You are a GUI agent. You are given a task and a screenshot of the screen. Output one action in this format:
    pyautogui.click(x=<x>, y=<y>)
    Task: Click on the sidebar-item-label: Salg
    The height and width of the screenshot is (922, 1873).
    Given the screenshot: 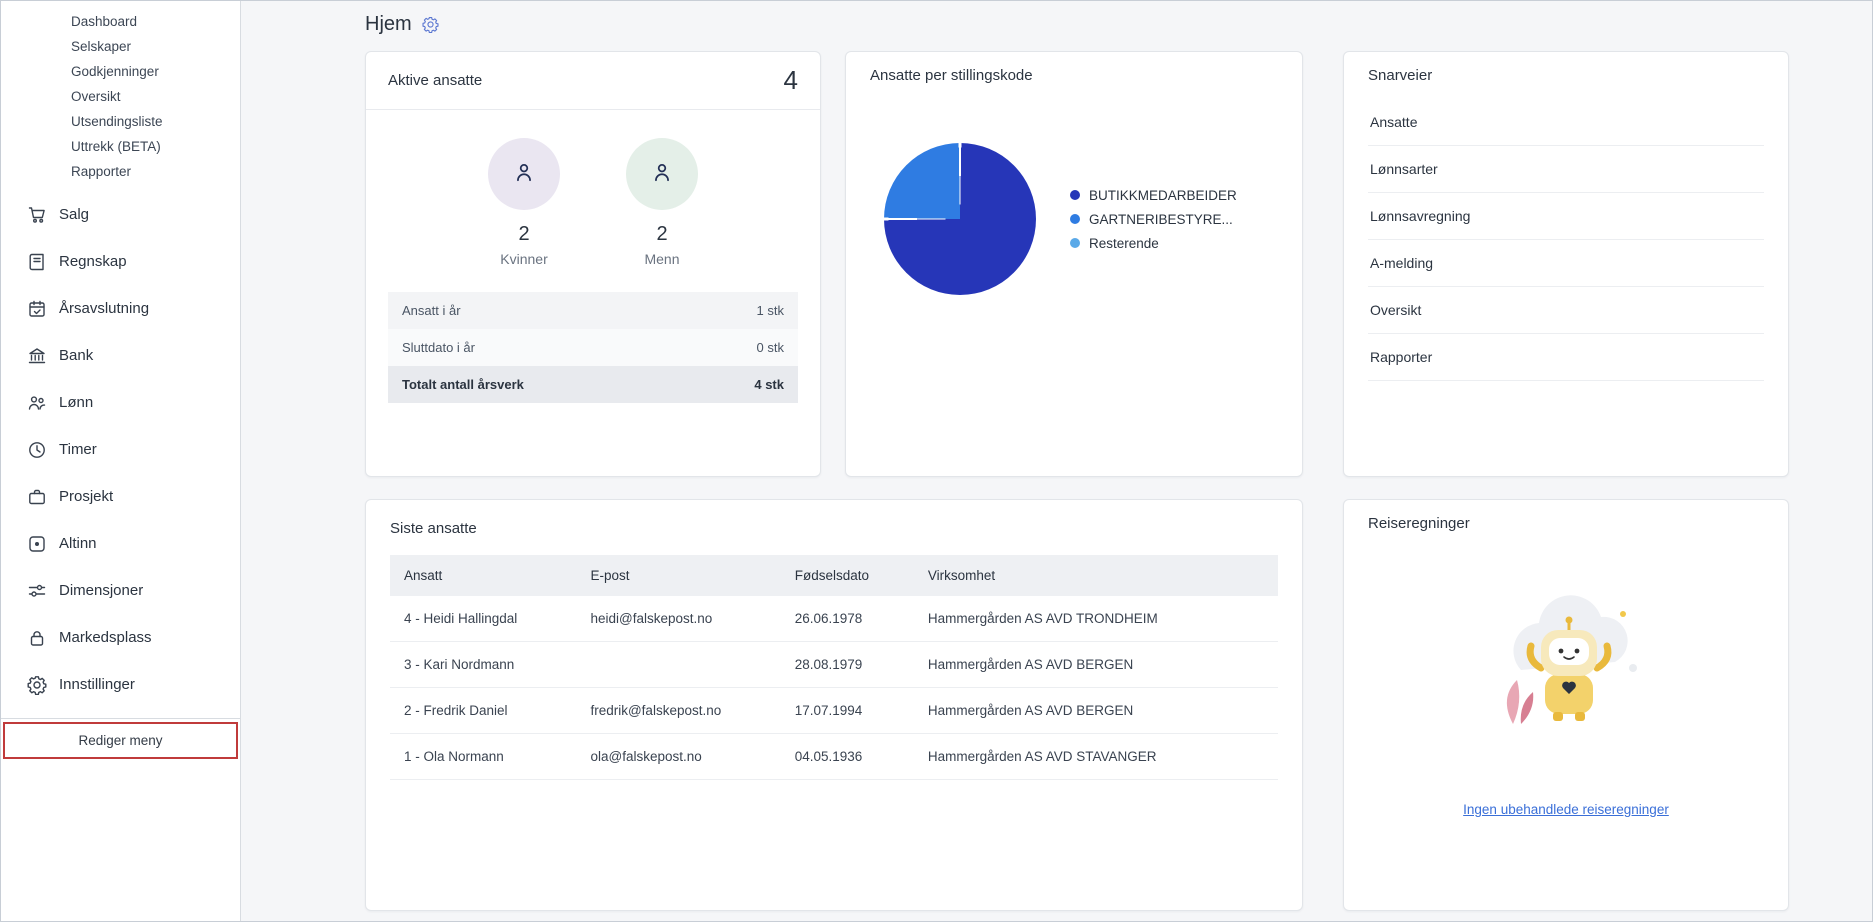 What is the action you would take?
    pyautogui.click(x=74, y=214)
    